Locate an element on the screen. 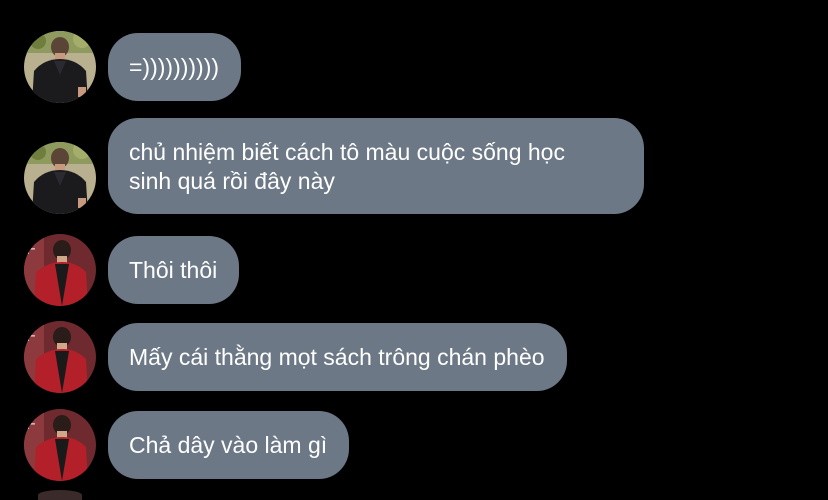 The height and width of the screenshot is (500, 828). message-bubble: Chả dây vào làm gì is located at coordinates (229, 445).